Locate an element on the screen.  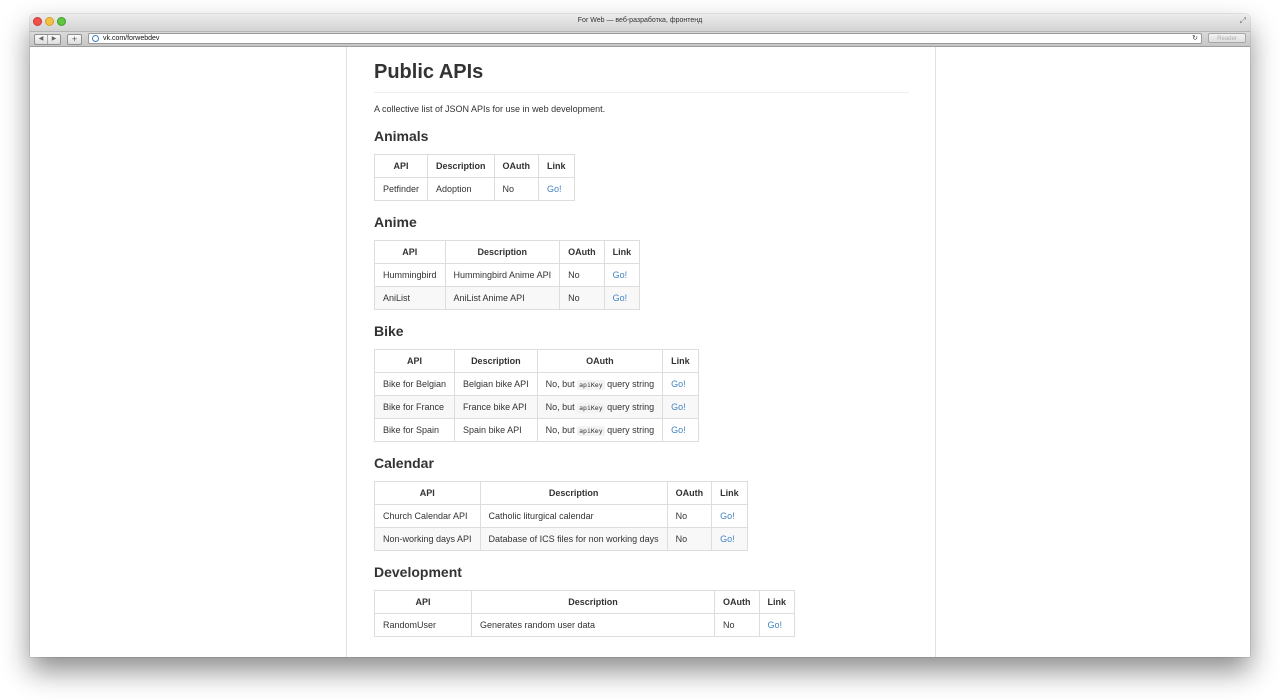
browser-toolbar: ◀ ▶ + vk.com/forwebdev ↻ Reader is located at coordinates (640, 39).